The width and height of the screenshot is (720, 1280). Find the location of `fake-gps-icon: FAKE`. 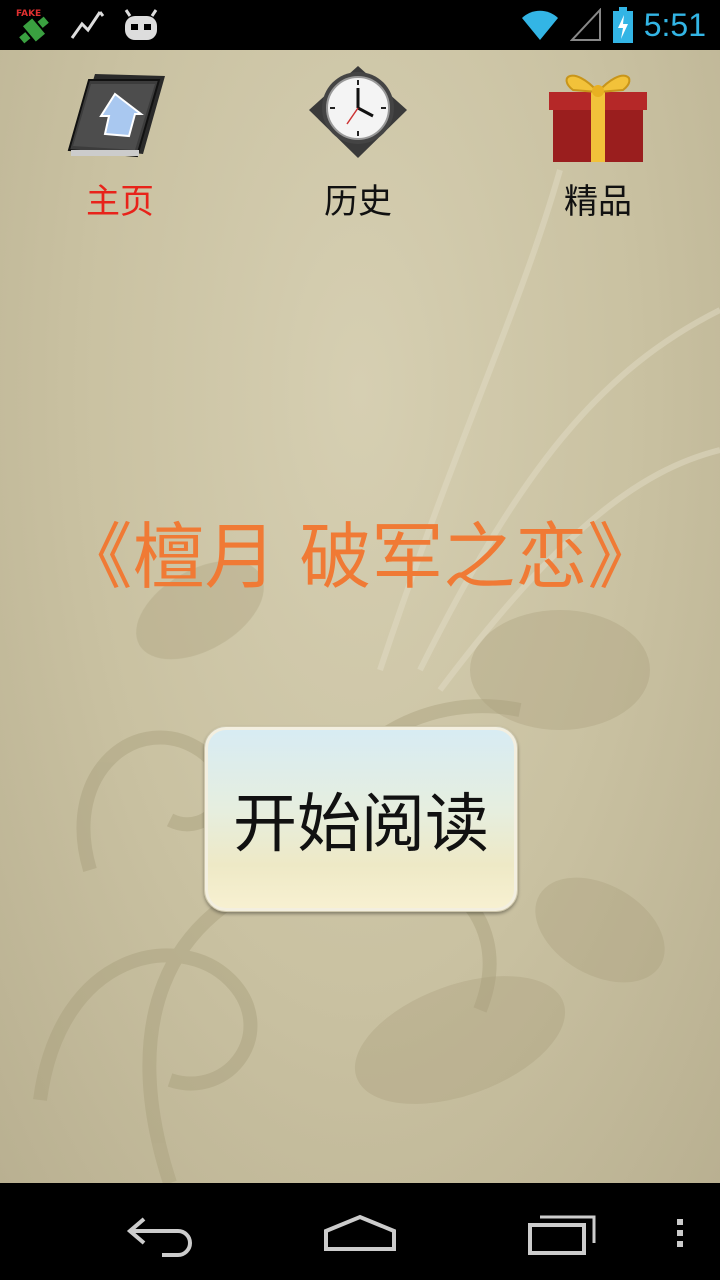

fake-gps-icon: FAKE is located at coordinates (32, 26).